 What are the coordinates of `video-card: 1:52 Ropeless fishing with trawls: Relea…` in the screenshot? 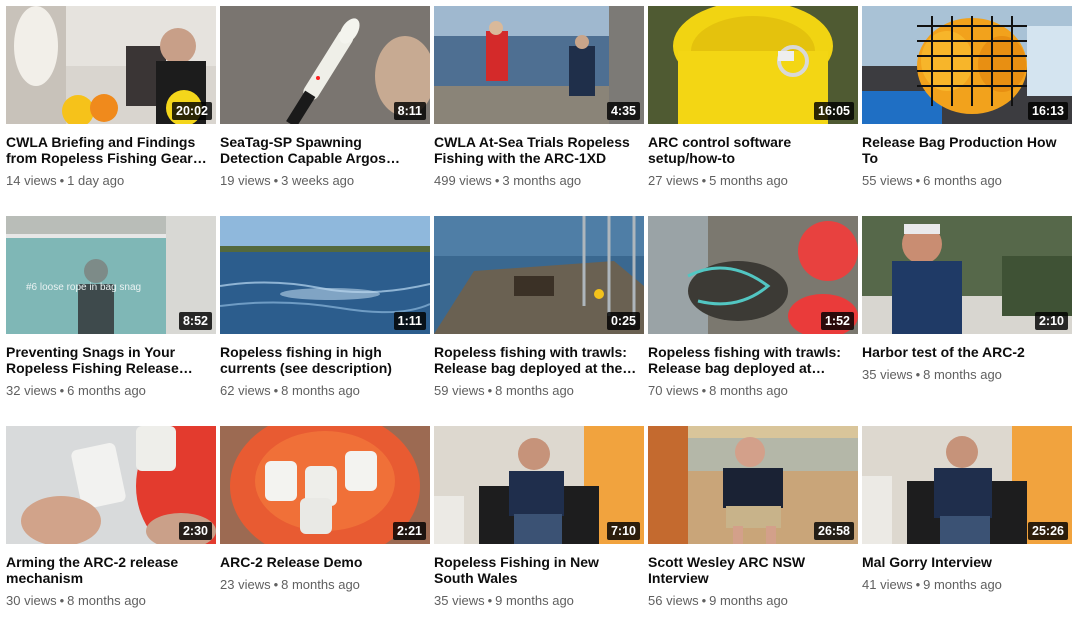 It's located at (753, 321).